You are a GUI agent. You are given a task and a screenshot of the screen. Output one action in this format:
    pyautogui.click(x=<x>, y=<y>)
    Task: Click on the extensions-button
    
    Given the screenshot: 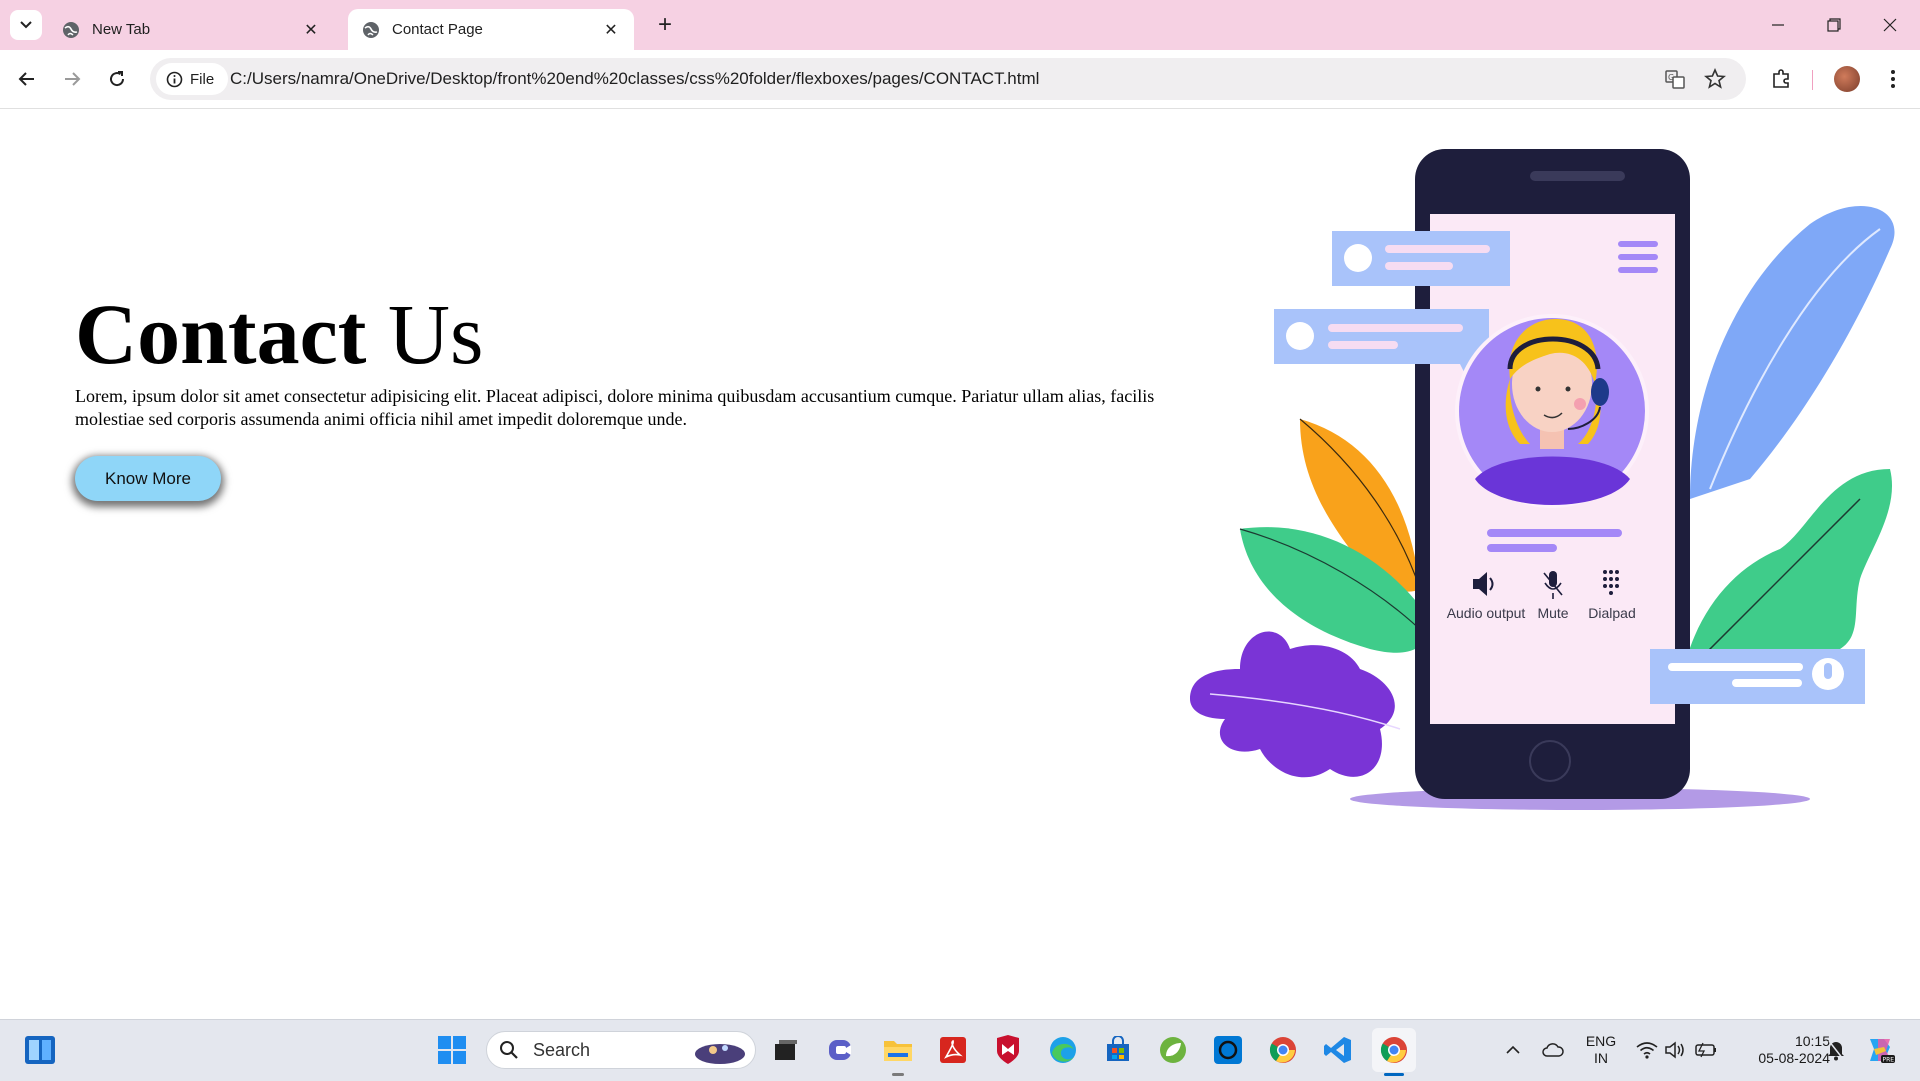 What is the action you would take?
    pyautogui.click(x=1781, y=79)
    